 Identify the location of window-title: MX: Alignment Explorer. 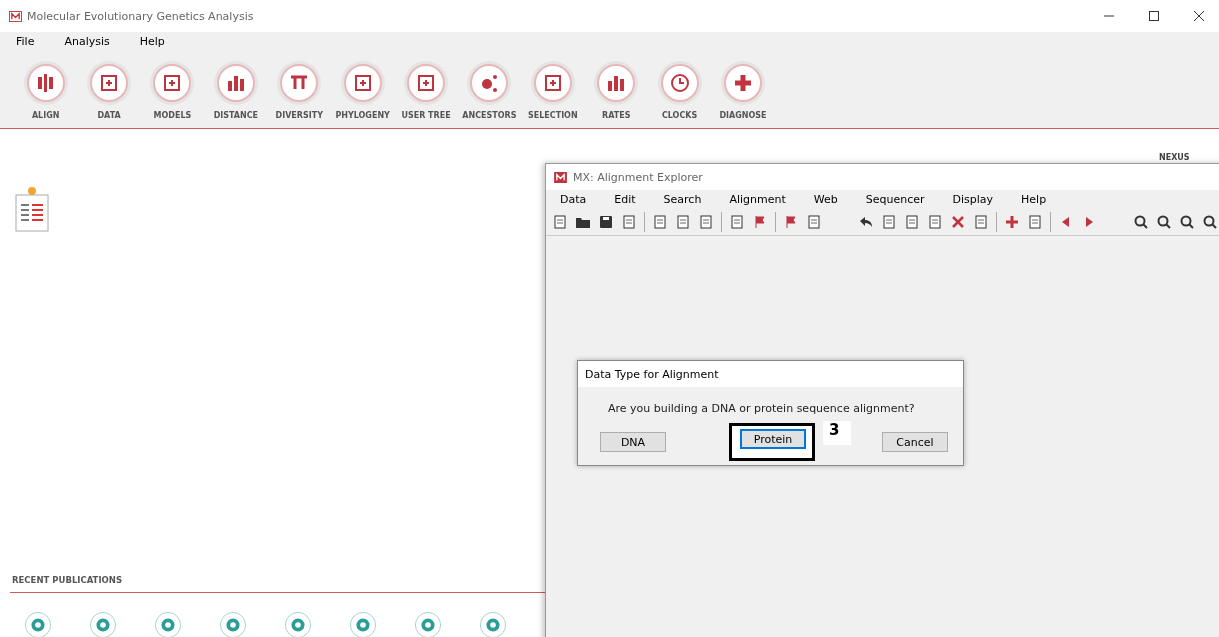
(638, 177).